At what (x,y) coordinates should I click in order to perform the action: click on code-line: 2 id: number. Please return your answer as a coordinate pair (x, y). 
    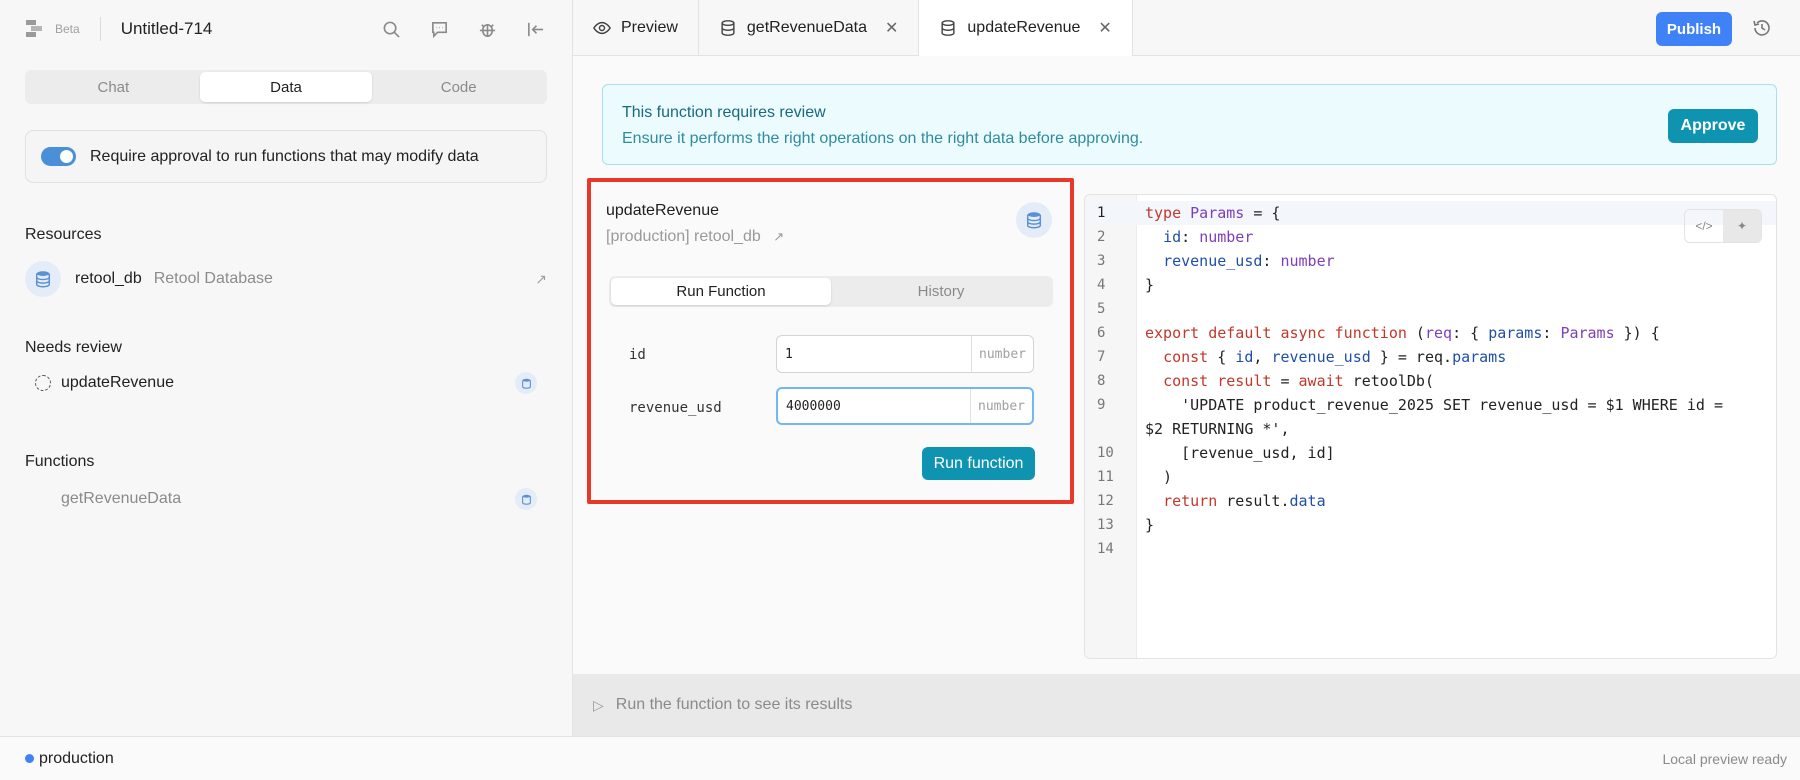
    Looking at the image, I should click on (1175, 237).